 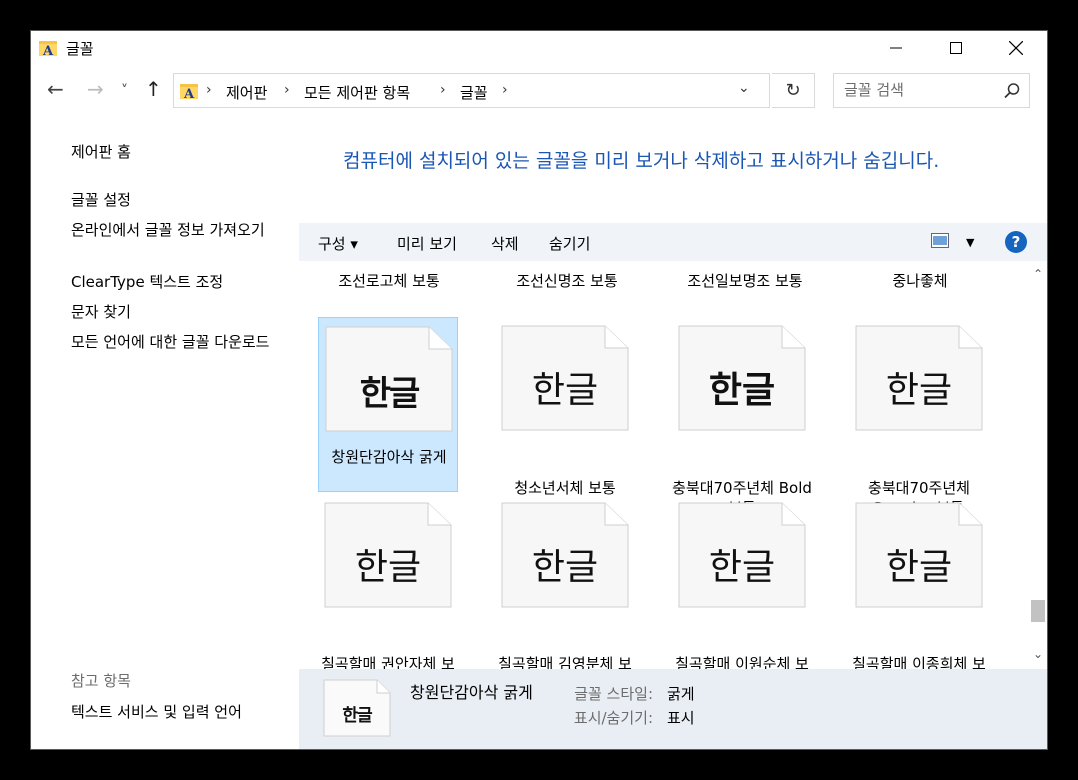 I want to click on font-item-label: 칠곡할매 김영분체 보통, so click(x=565, y=662).